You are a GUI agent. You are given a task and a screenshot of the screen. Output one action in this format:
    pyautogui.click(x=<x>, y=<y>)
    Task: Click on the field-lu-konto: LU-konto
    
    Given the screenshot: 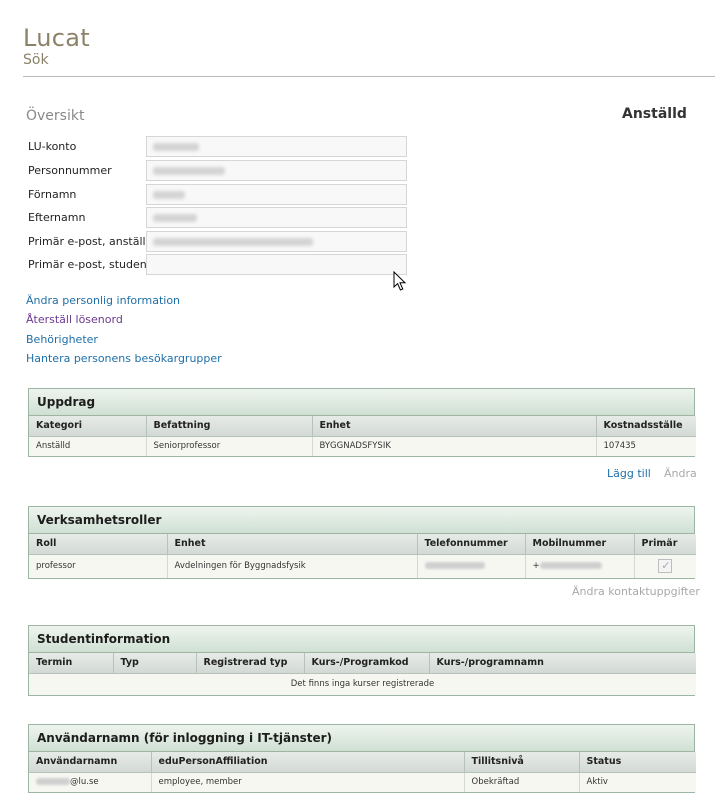 What is the action you would take?
    pyautogui.click(x=223, y=147)
    